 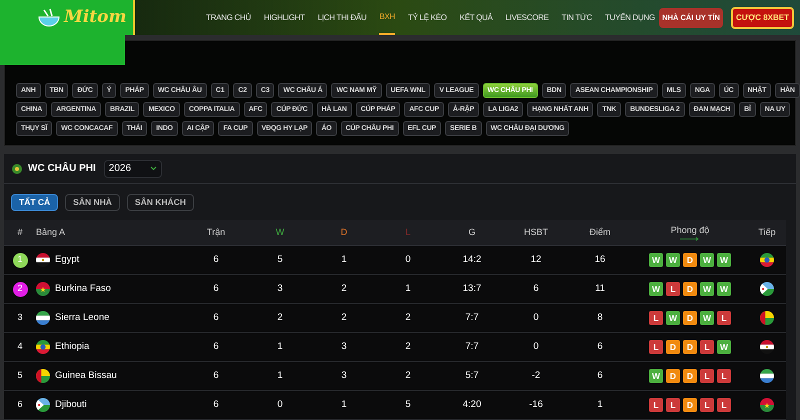 What do you see at coordinates (762, 17) in the screenshot?
I see `bet-button: CƯỢC 8XBET` at bounding box center [762, 17].